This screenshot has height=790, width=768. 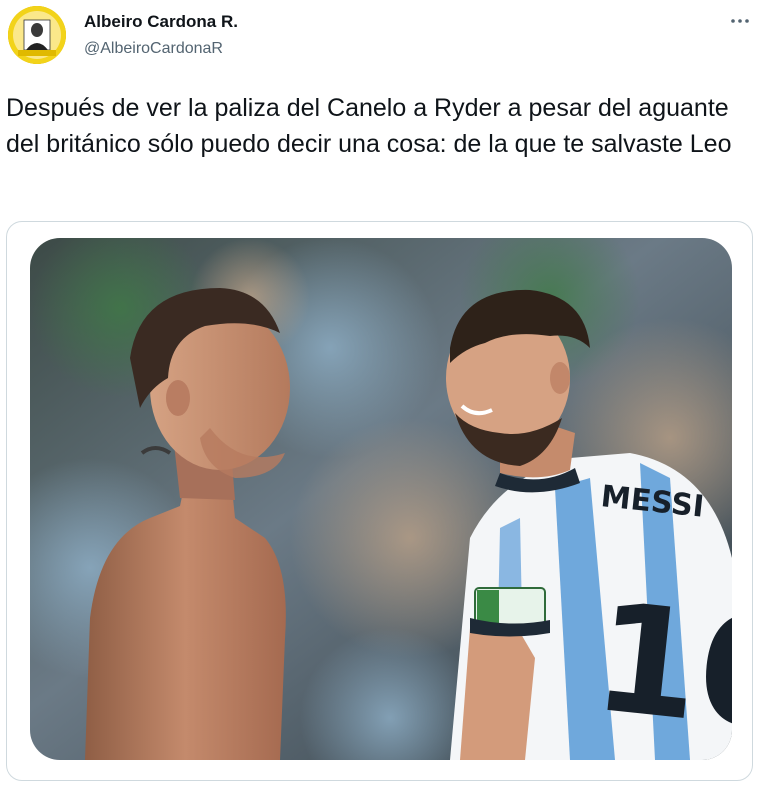 I want to click on more-horizontal-icon, so click(x=740, y=21).